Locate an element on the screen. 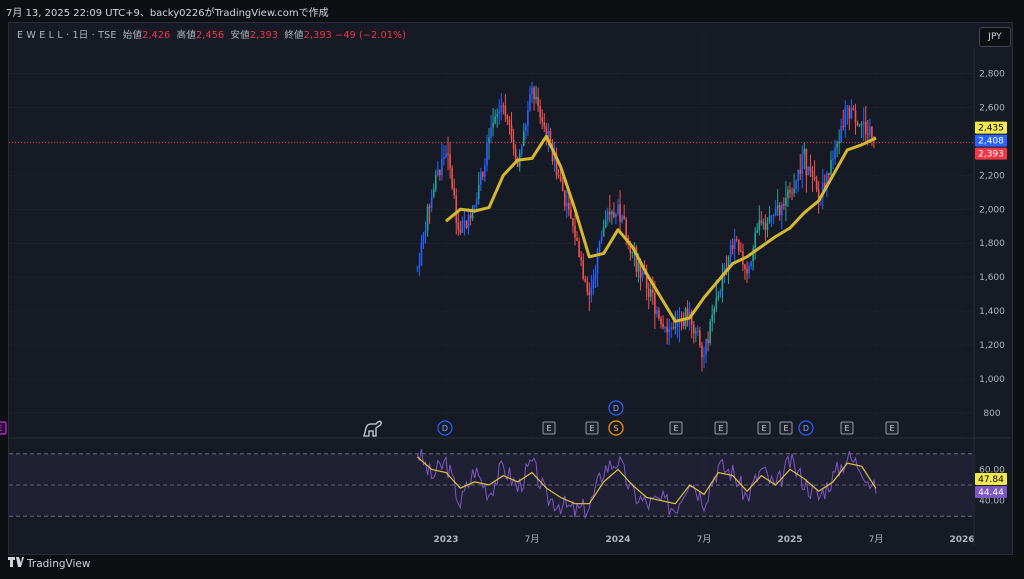 Image resolution: width=1024 pixels, height=579 pixels. close-value: 2,393 is located at coordinates (317, 35).